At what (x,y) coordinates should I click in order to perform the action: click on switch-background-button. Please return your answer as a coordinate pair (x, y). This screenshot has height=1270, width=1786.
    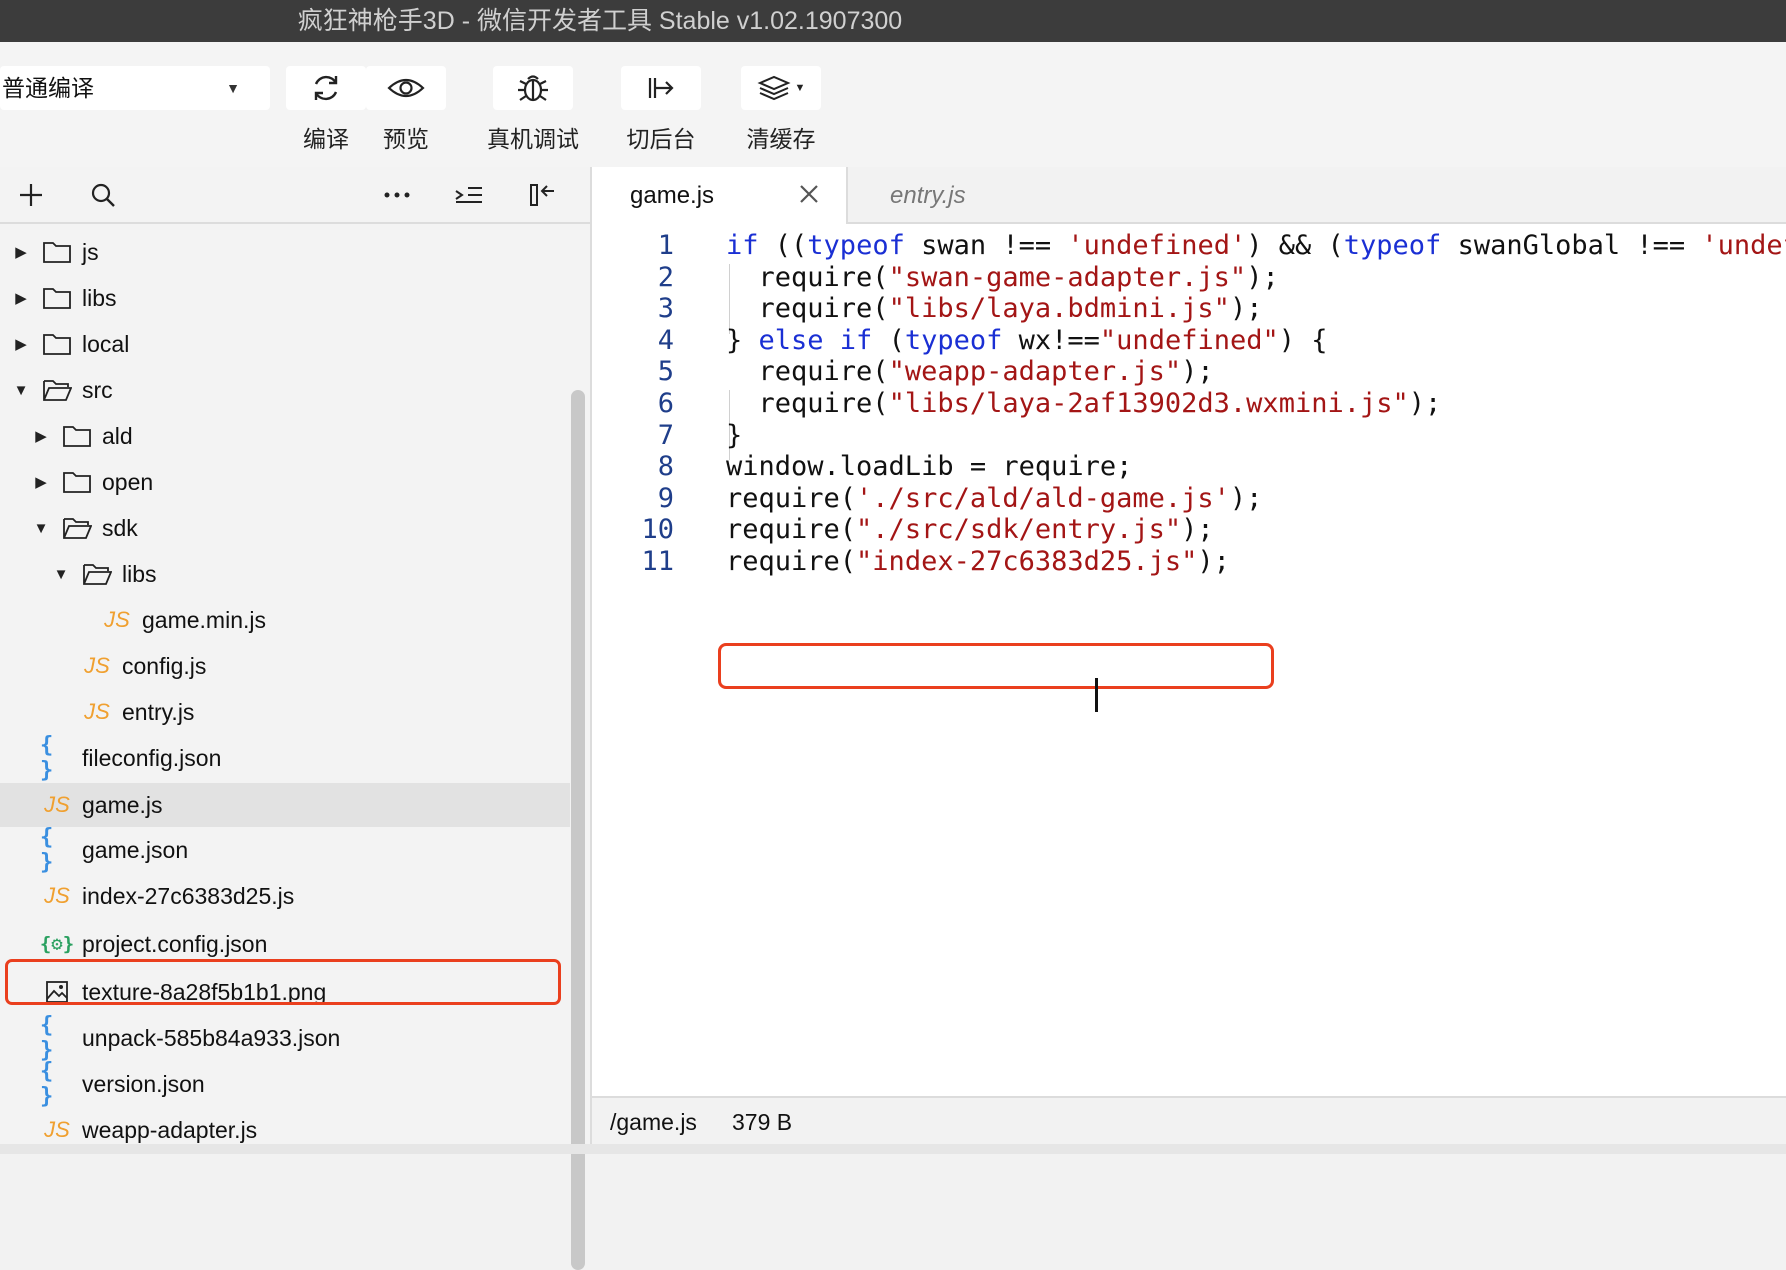
    Looking at the image, I should click on (661, 88).